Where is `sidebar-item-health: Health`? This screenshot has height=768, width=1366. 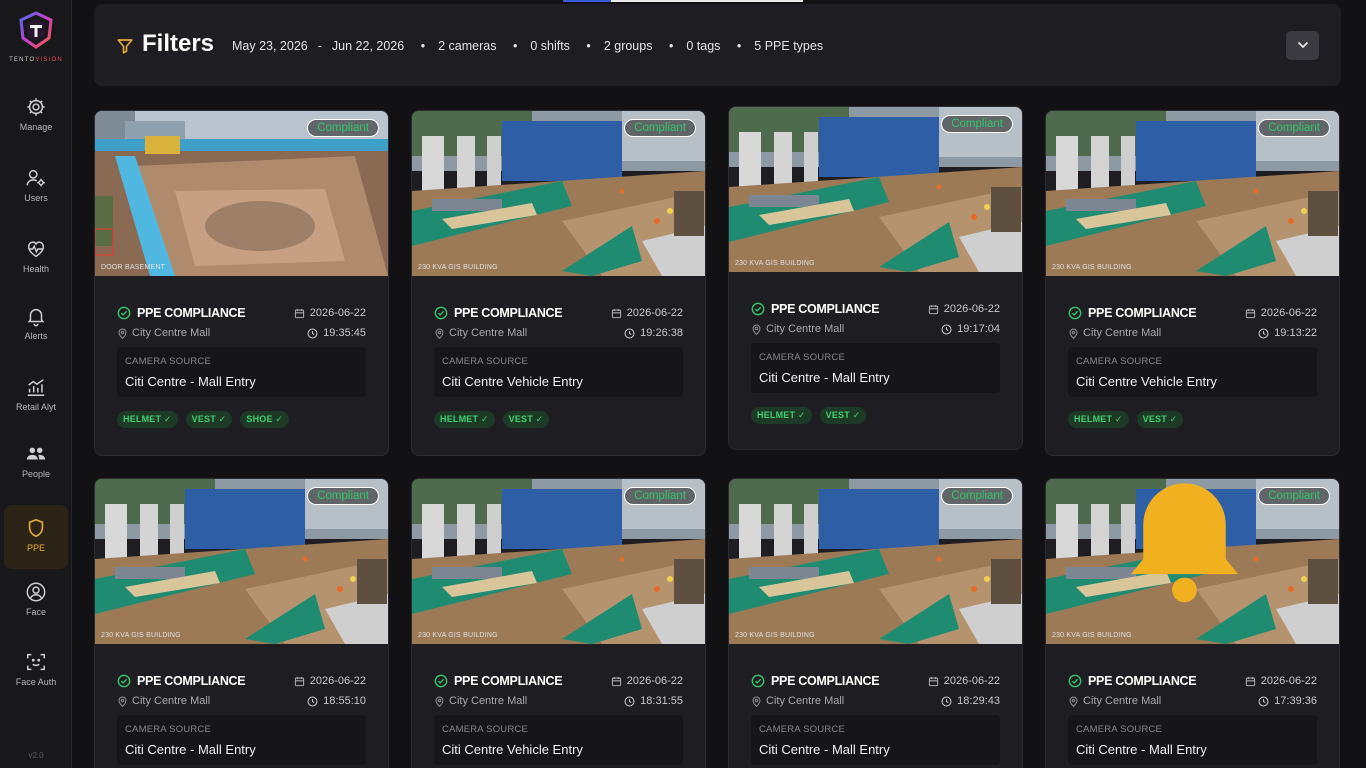 sidebar-item-health: Health is located at coordinates (36, 258).